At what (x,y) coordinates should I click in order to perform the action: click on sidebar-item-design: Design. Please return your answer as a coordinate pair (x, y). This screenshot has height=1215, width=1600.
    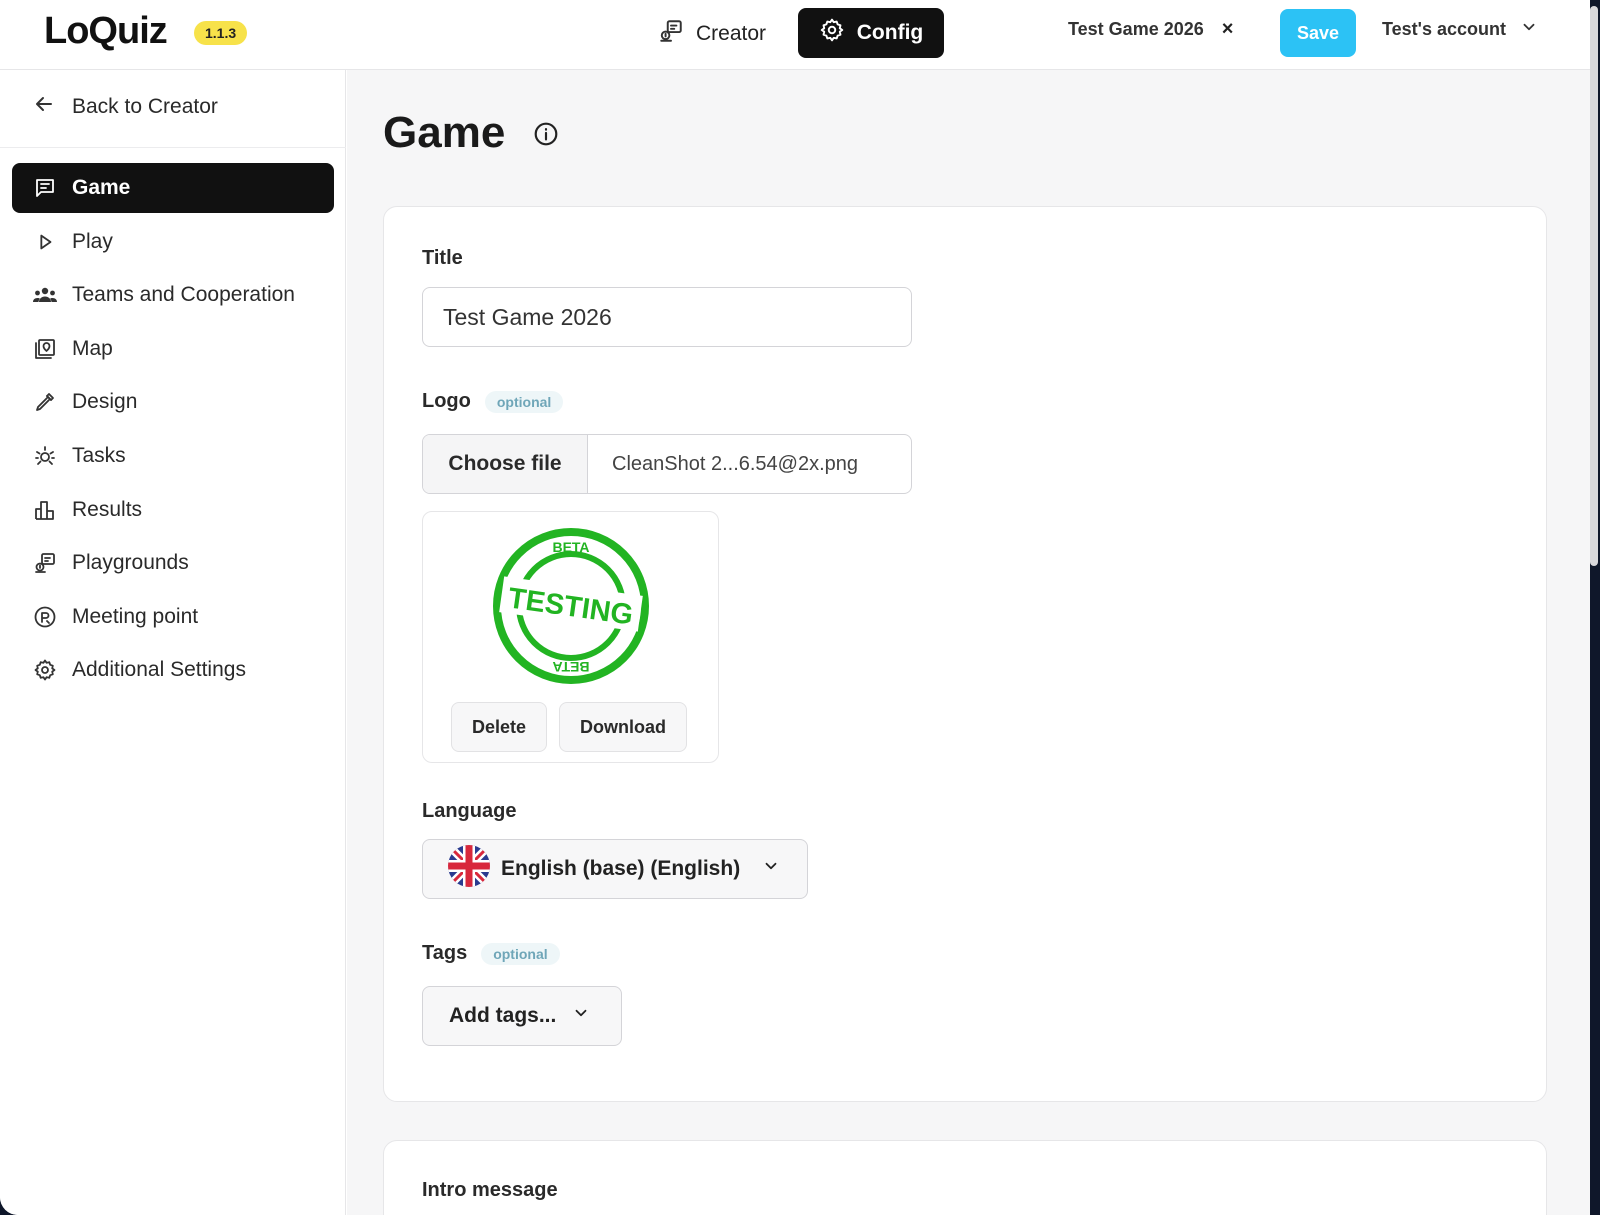
    Looking at the image, I should click on (173, 402).